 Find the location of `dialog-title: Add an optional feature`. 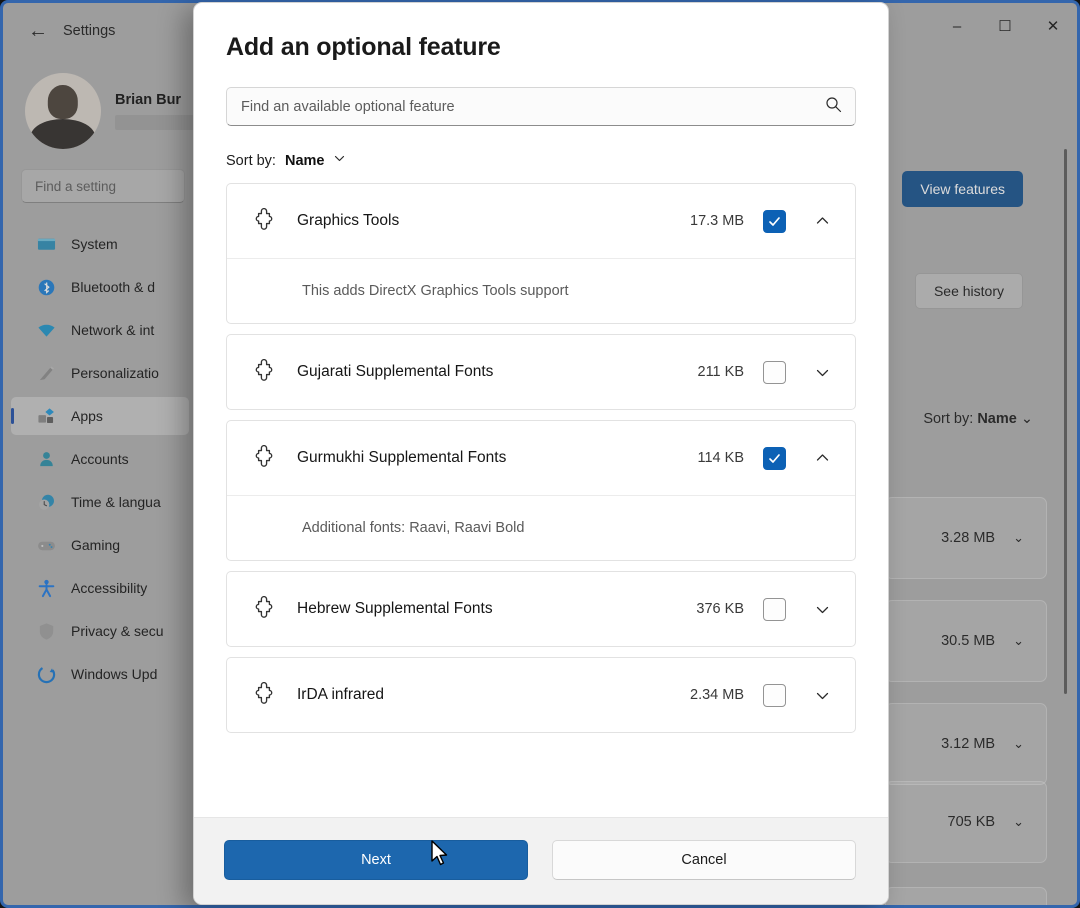

dialog-title: Add an optional feature is located at coordinates (363, 47).